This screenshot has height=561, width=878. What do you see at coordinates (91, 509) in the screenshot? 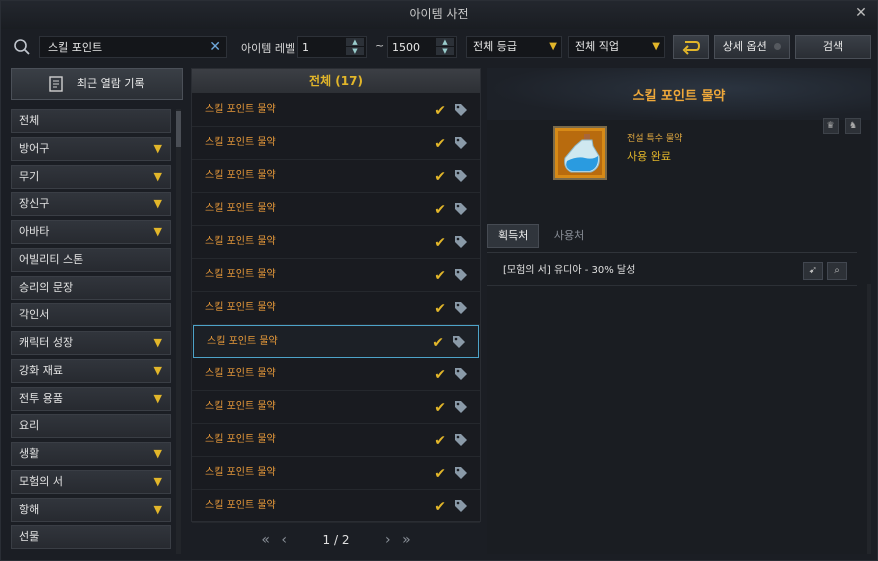
I see `sidebar-category: 항해 ▼` at bounding box center [91, 509].